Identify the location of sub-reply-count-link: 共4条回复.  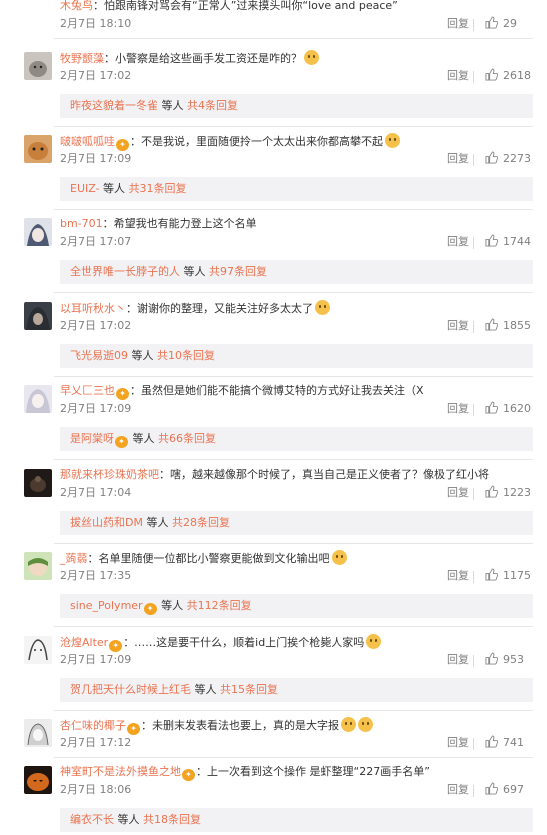
(212, 105).